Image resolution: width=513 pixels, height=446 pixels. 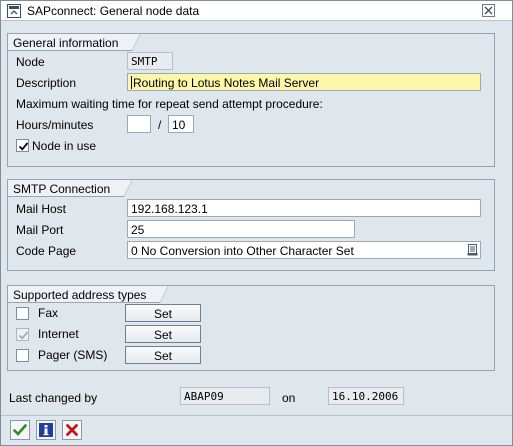 I want to click on confirm-icon, so click(x=20, y=430).